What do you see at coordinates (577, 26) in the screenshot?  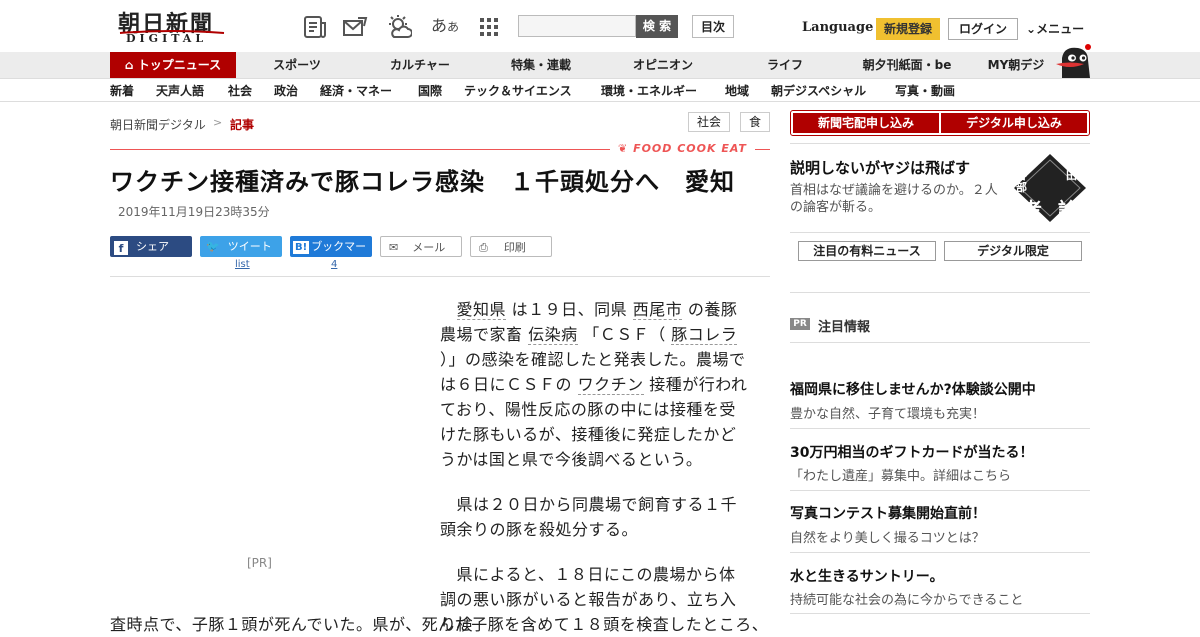 I see `search-input` at bounding box center [577, 26].